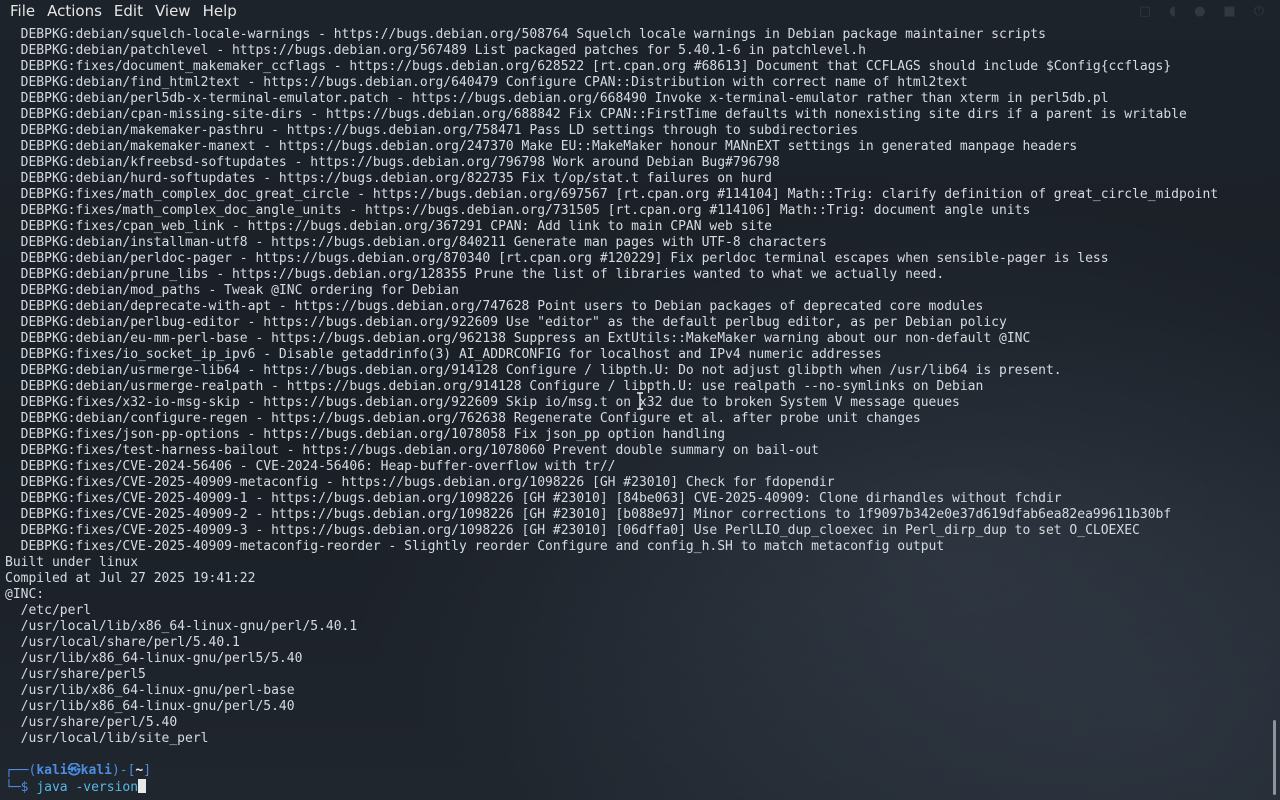 The image size is (1280, 800). What do you see at coordinates (220, 11) in the screenshot?
I see `menu-help: Help` at bounding box center [220, 11].